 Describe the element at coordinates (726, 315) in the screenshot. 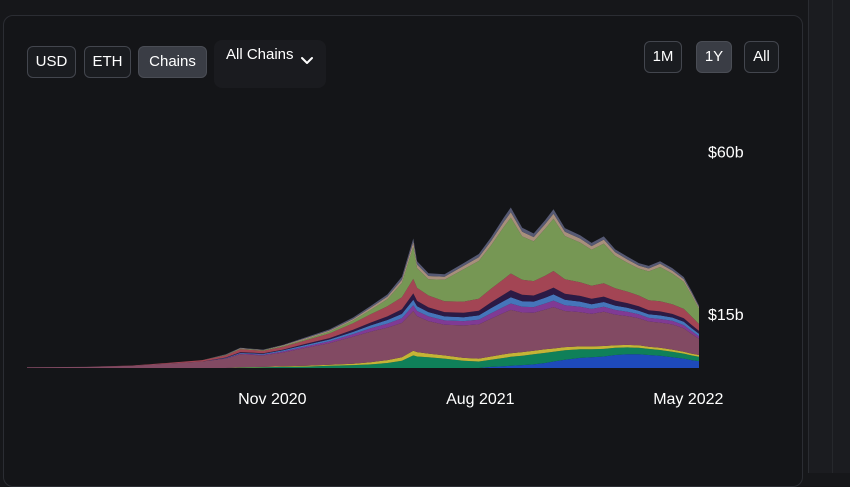

I see `y-tick-label: $15b` at that location.